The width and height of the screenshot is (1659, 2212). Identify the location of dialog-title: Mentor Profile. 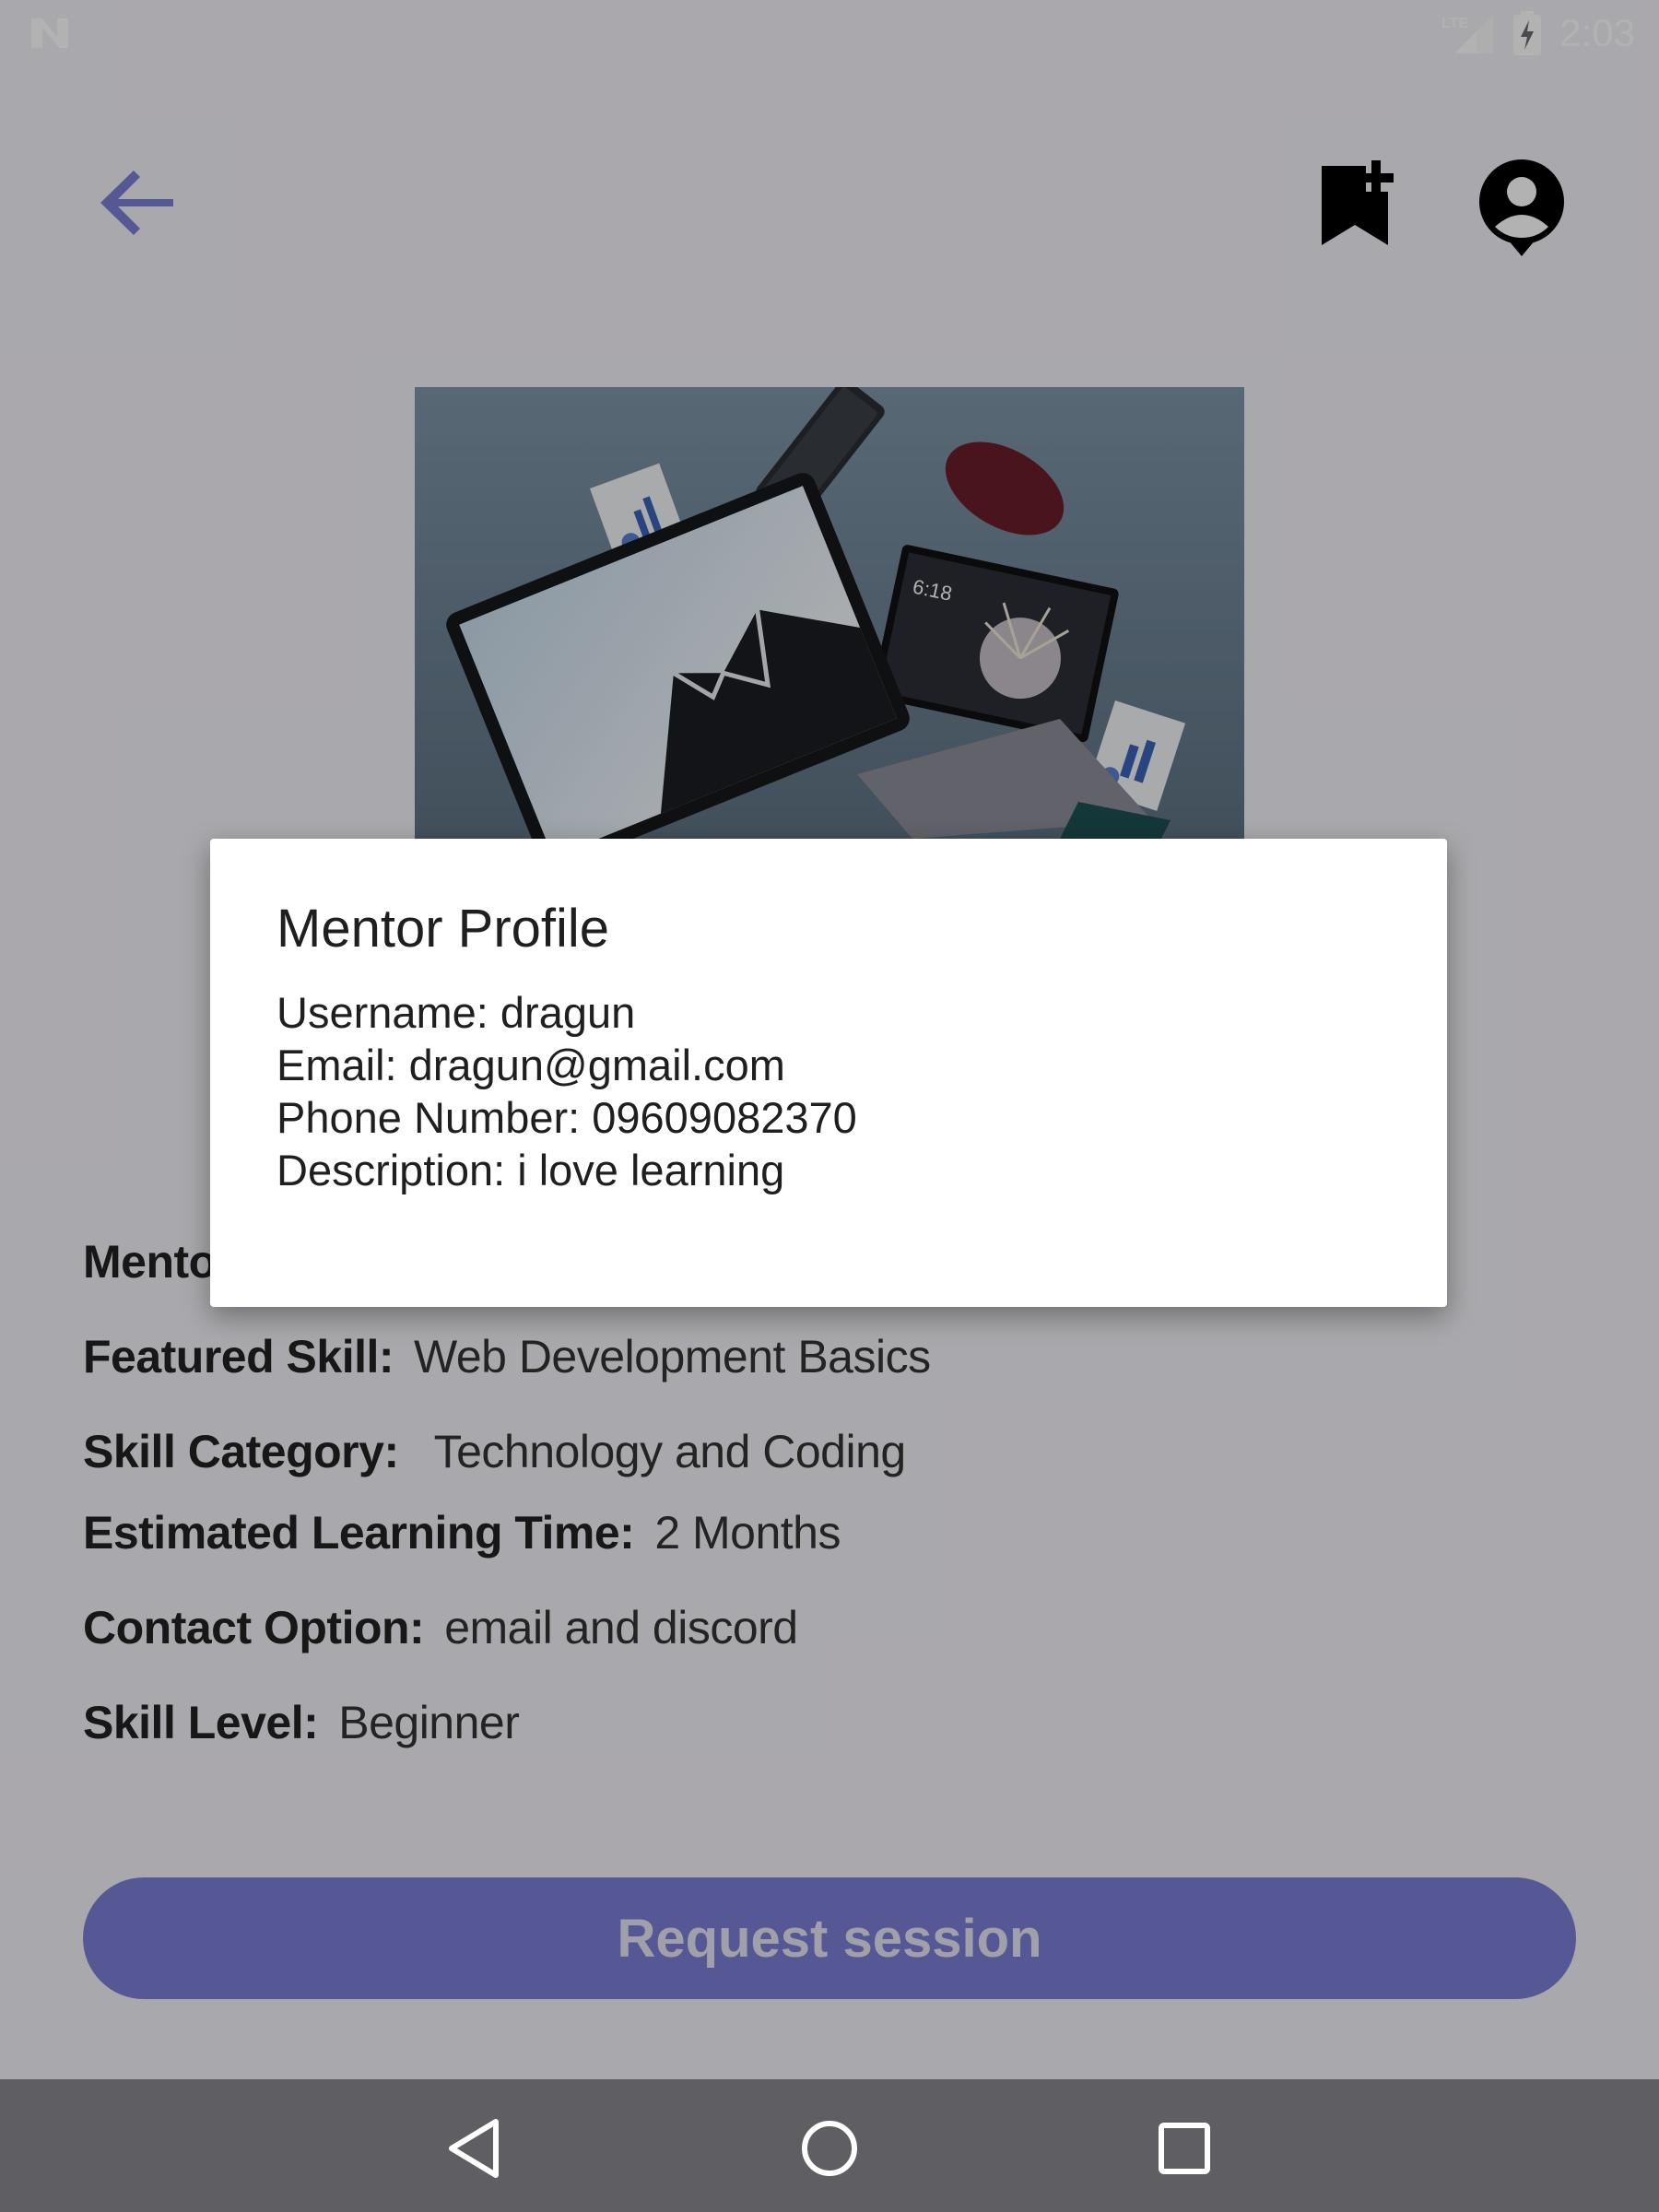
(443, 929).